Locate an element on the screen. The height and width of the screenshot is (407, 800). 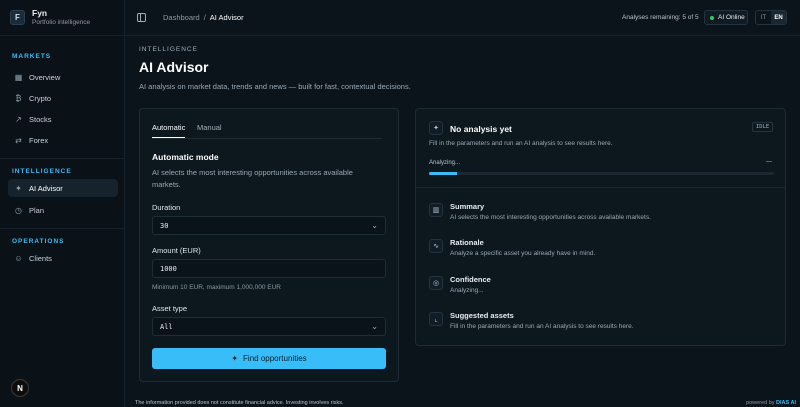
amount-hint: Minimum 10 EUR, maximum 1,000,000 EUR is located at coordinates (216, 287).